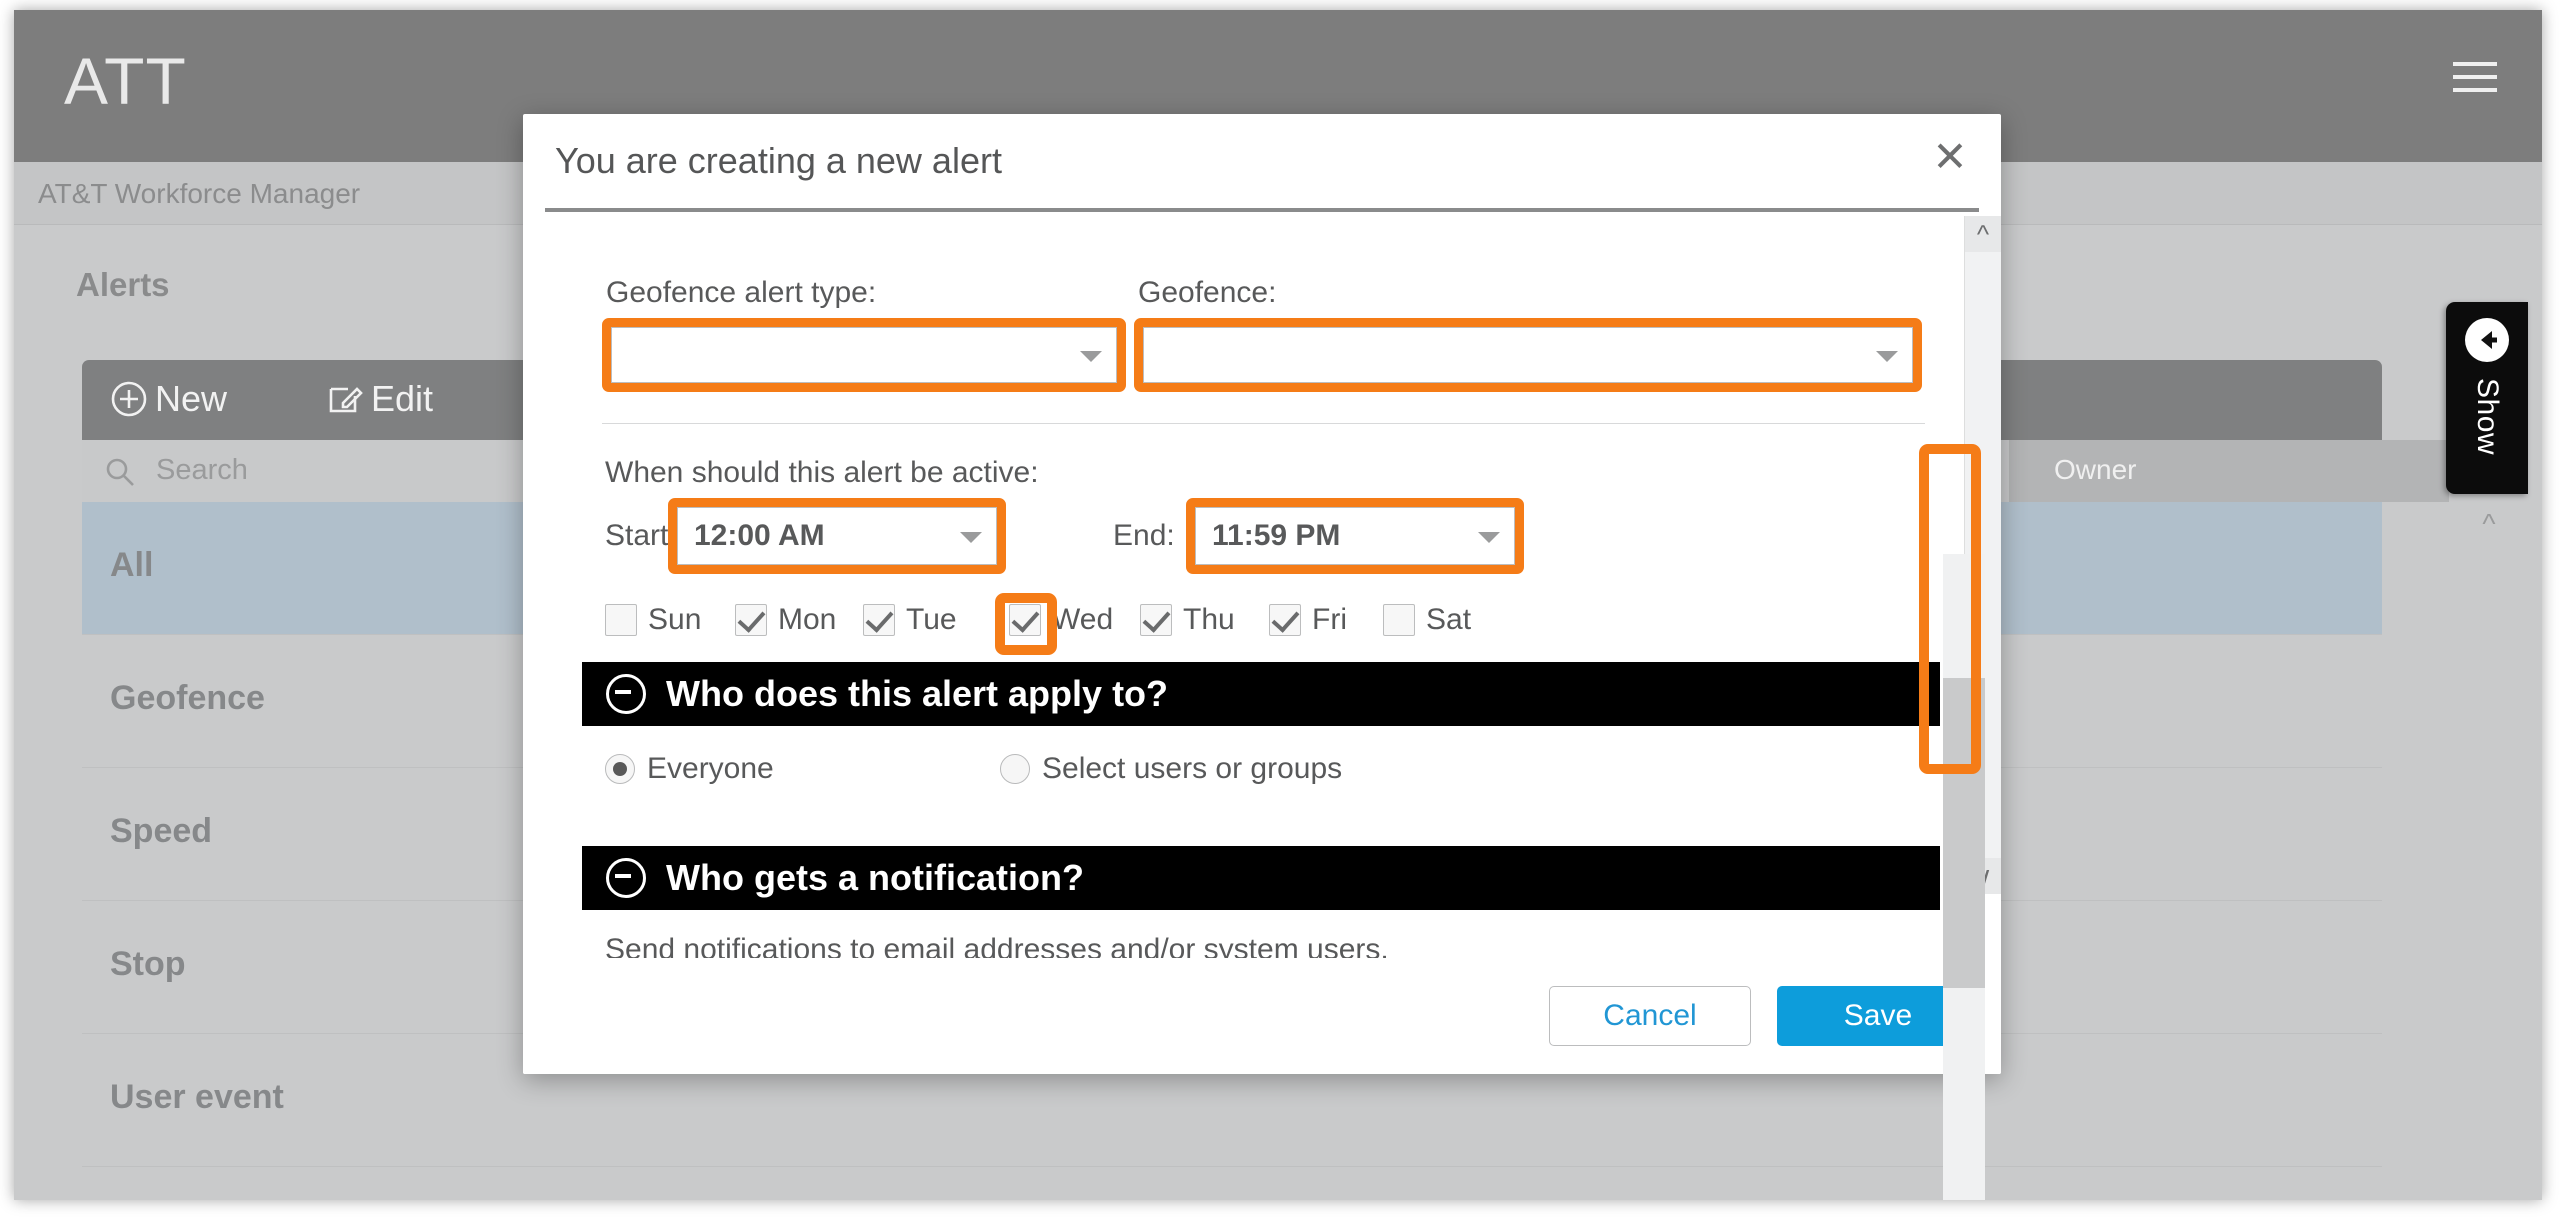 Image resolution: width=2560 pixels, height=1229 pixels. Describe the element at coordinates (2489, 528) in the screenshot. I see `grid-scroll-up-arrow: ^` at that location.